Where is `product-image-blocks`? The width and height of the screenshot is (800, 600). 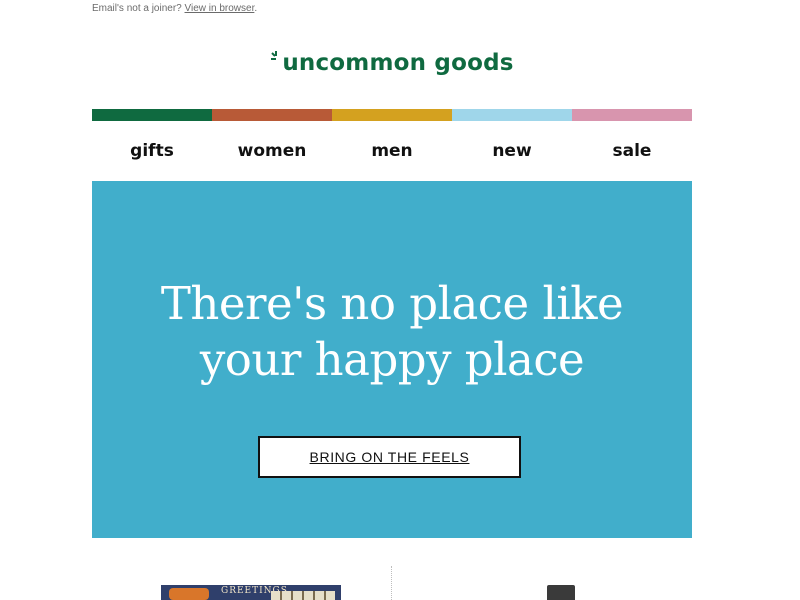
product-image-blocks is located at coordinates (303, 595).